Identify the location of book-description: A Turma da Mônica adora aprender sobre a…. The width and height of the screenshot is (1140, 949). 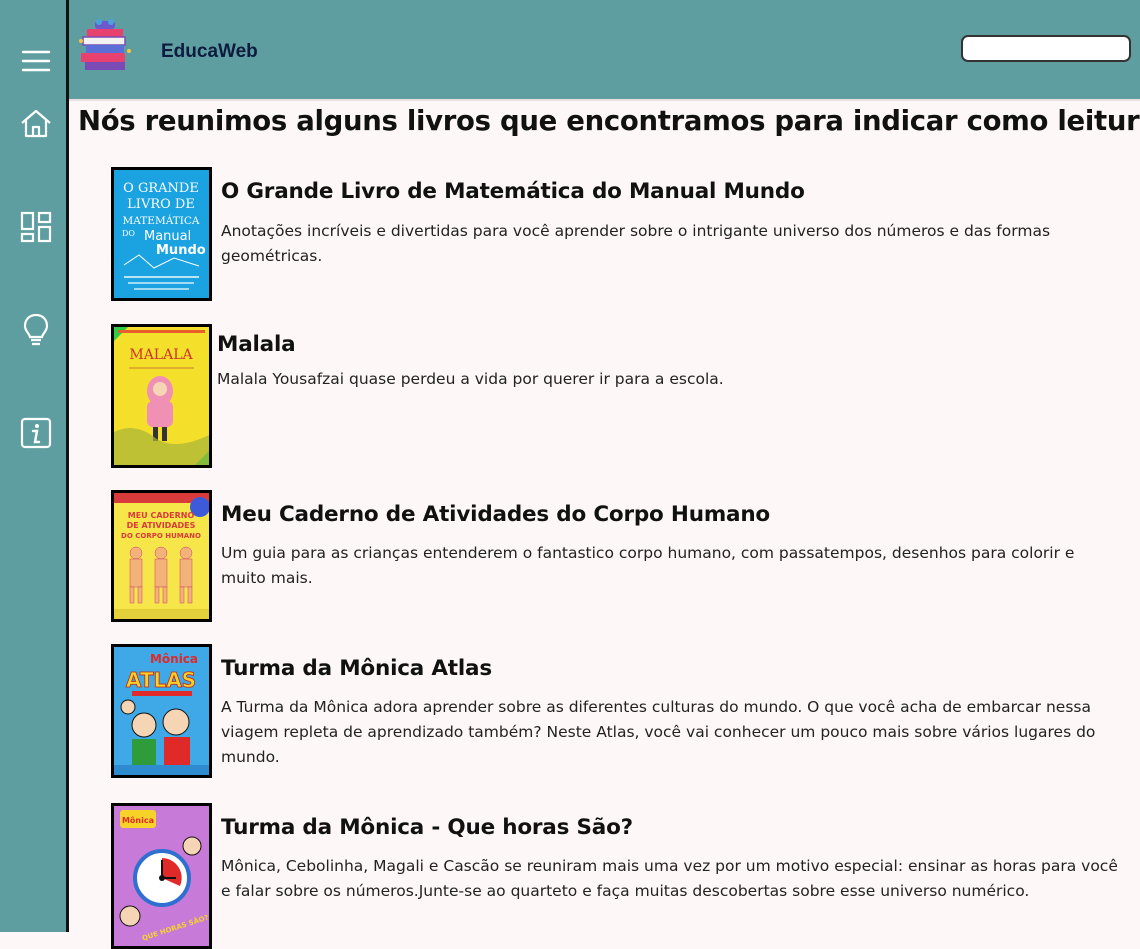
(658, 732).